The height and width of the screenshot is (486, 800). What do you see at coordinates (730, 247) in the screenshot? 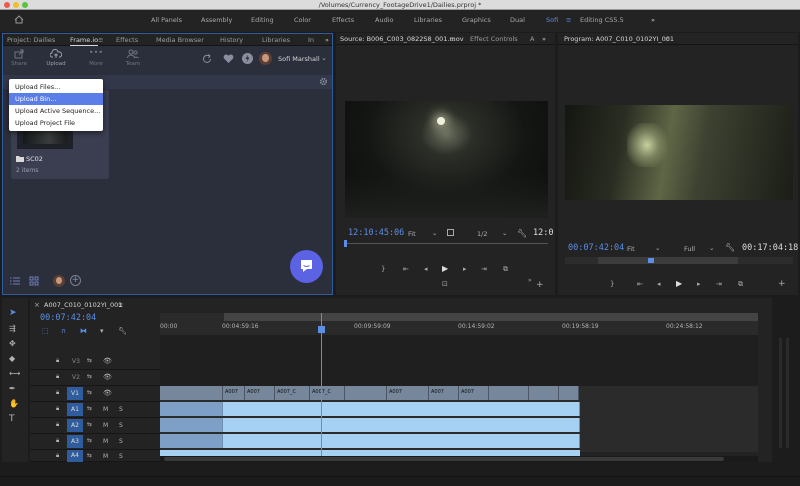
I see `program-wrench-icon: 🔧︎` at bounding box center [730, 247].